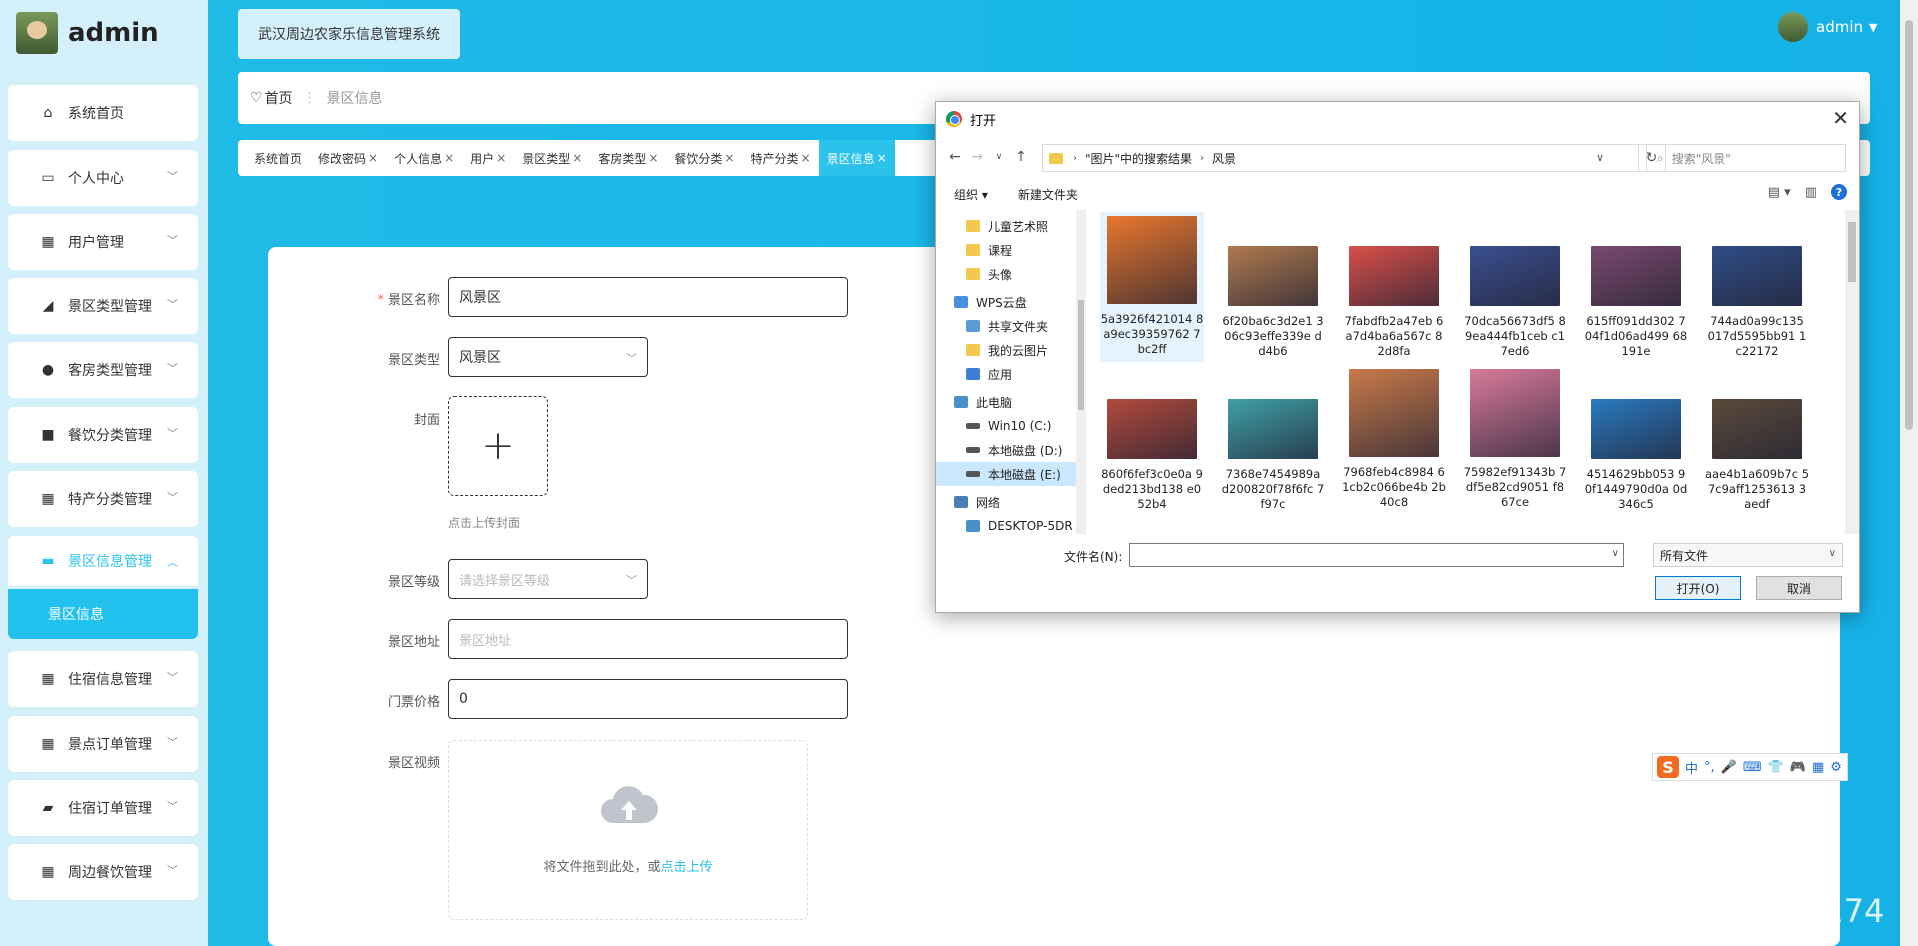  Describe the element at coordinates (1757, 440) in the screenshot. I see `file-item: aae4b1a609b7c 57c9aff1253613 3aedf` at that location.